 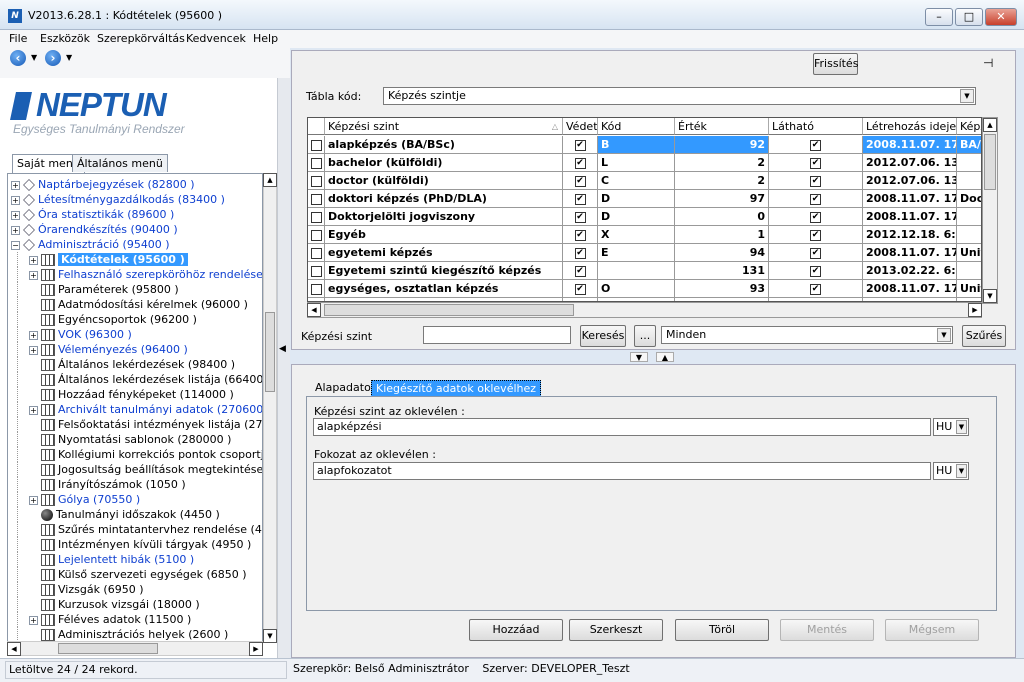 What do you see at coordinates (283, 368) in the screenshot?
I see `pane-splitter: ◀` at bounding box center [283, 368].